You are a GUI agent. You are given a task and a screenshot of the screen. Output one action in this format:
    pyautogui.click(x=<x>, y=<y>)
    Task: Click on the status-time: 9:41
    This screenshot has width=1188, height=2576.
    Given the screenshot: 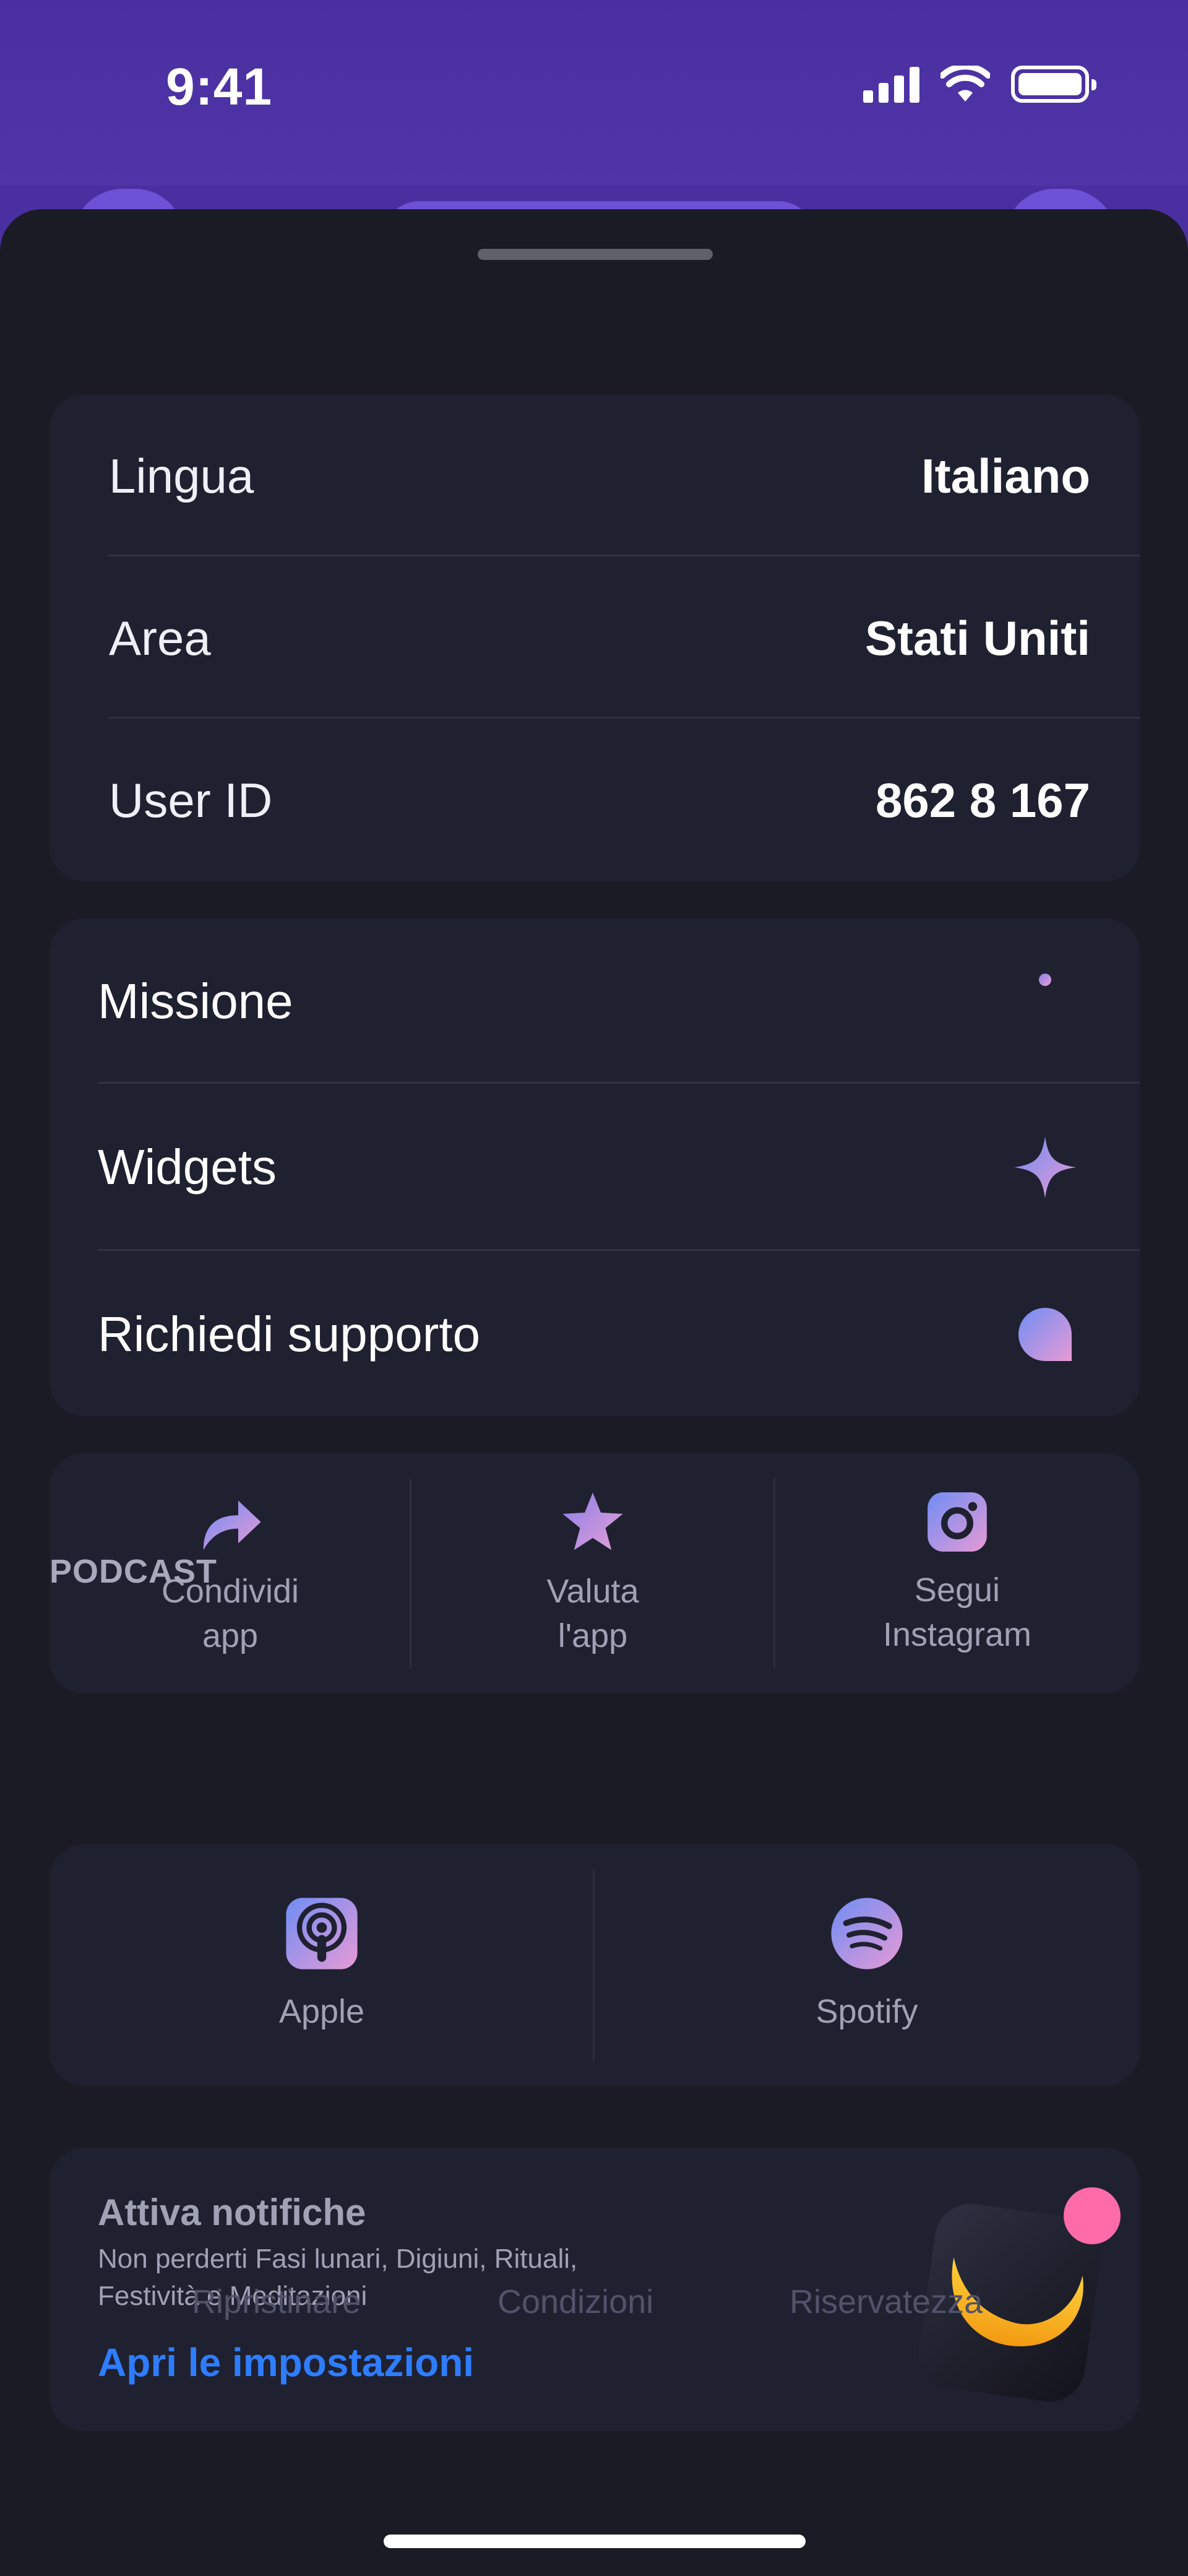 What is the action you would take?
    pyautogui.click(x=220, y=87)
    